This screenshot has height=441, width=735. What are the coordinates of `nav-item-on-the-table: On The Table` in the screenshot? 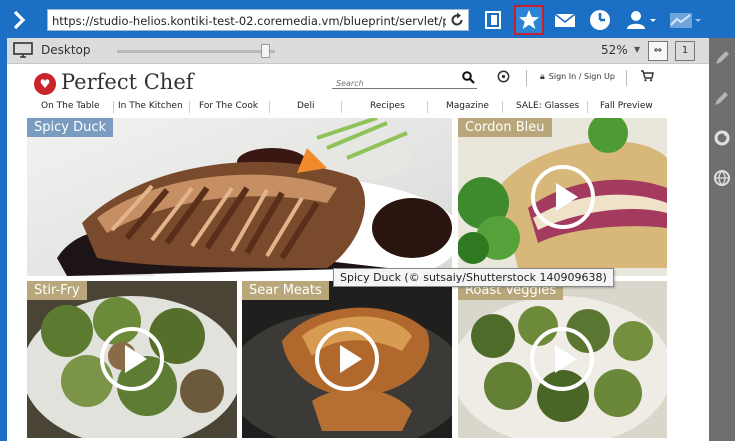 It's located at (70, 106).